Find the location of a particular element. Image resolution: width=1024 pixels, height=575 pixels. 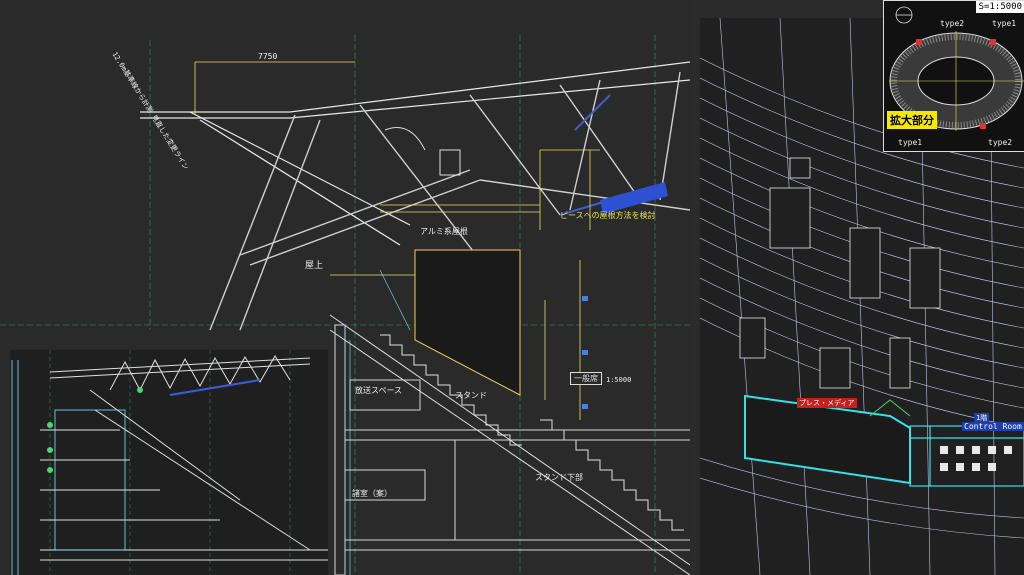

type-label-top-right: type1 is located at coordinates (1004, 23).